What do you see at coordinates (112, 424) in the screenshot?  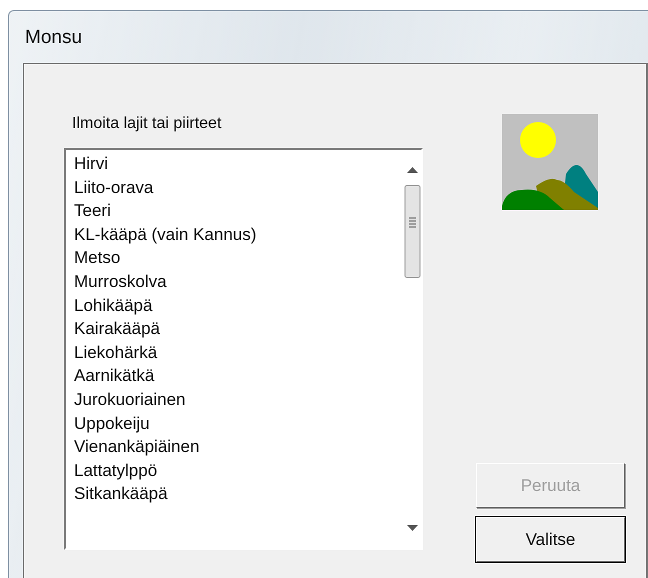 I see `list-item: Uppokeiju` at bounding box center [112, 424].